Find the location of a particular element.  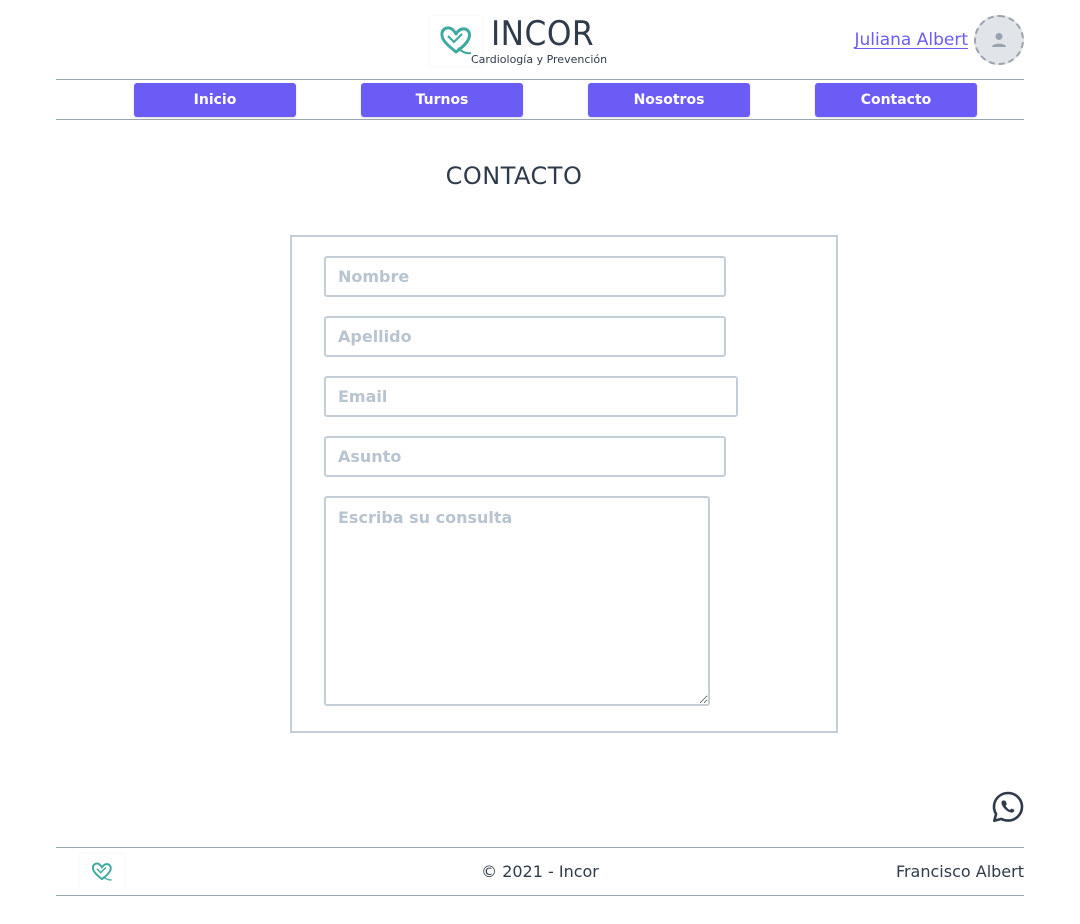

heart-stethoscope-icon is located at coordinates (456, 40).